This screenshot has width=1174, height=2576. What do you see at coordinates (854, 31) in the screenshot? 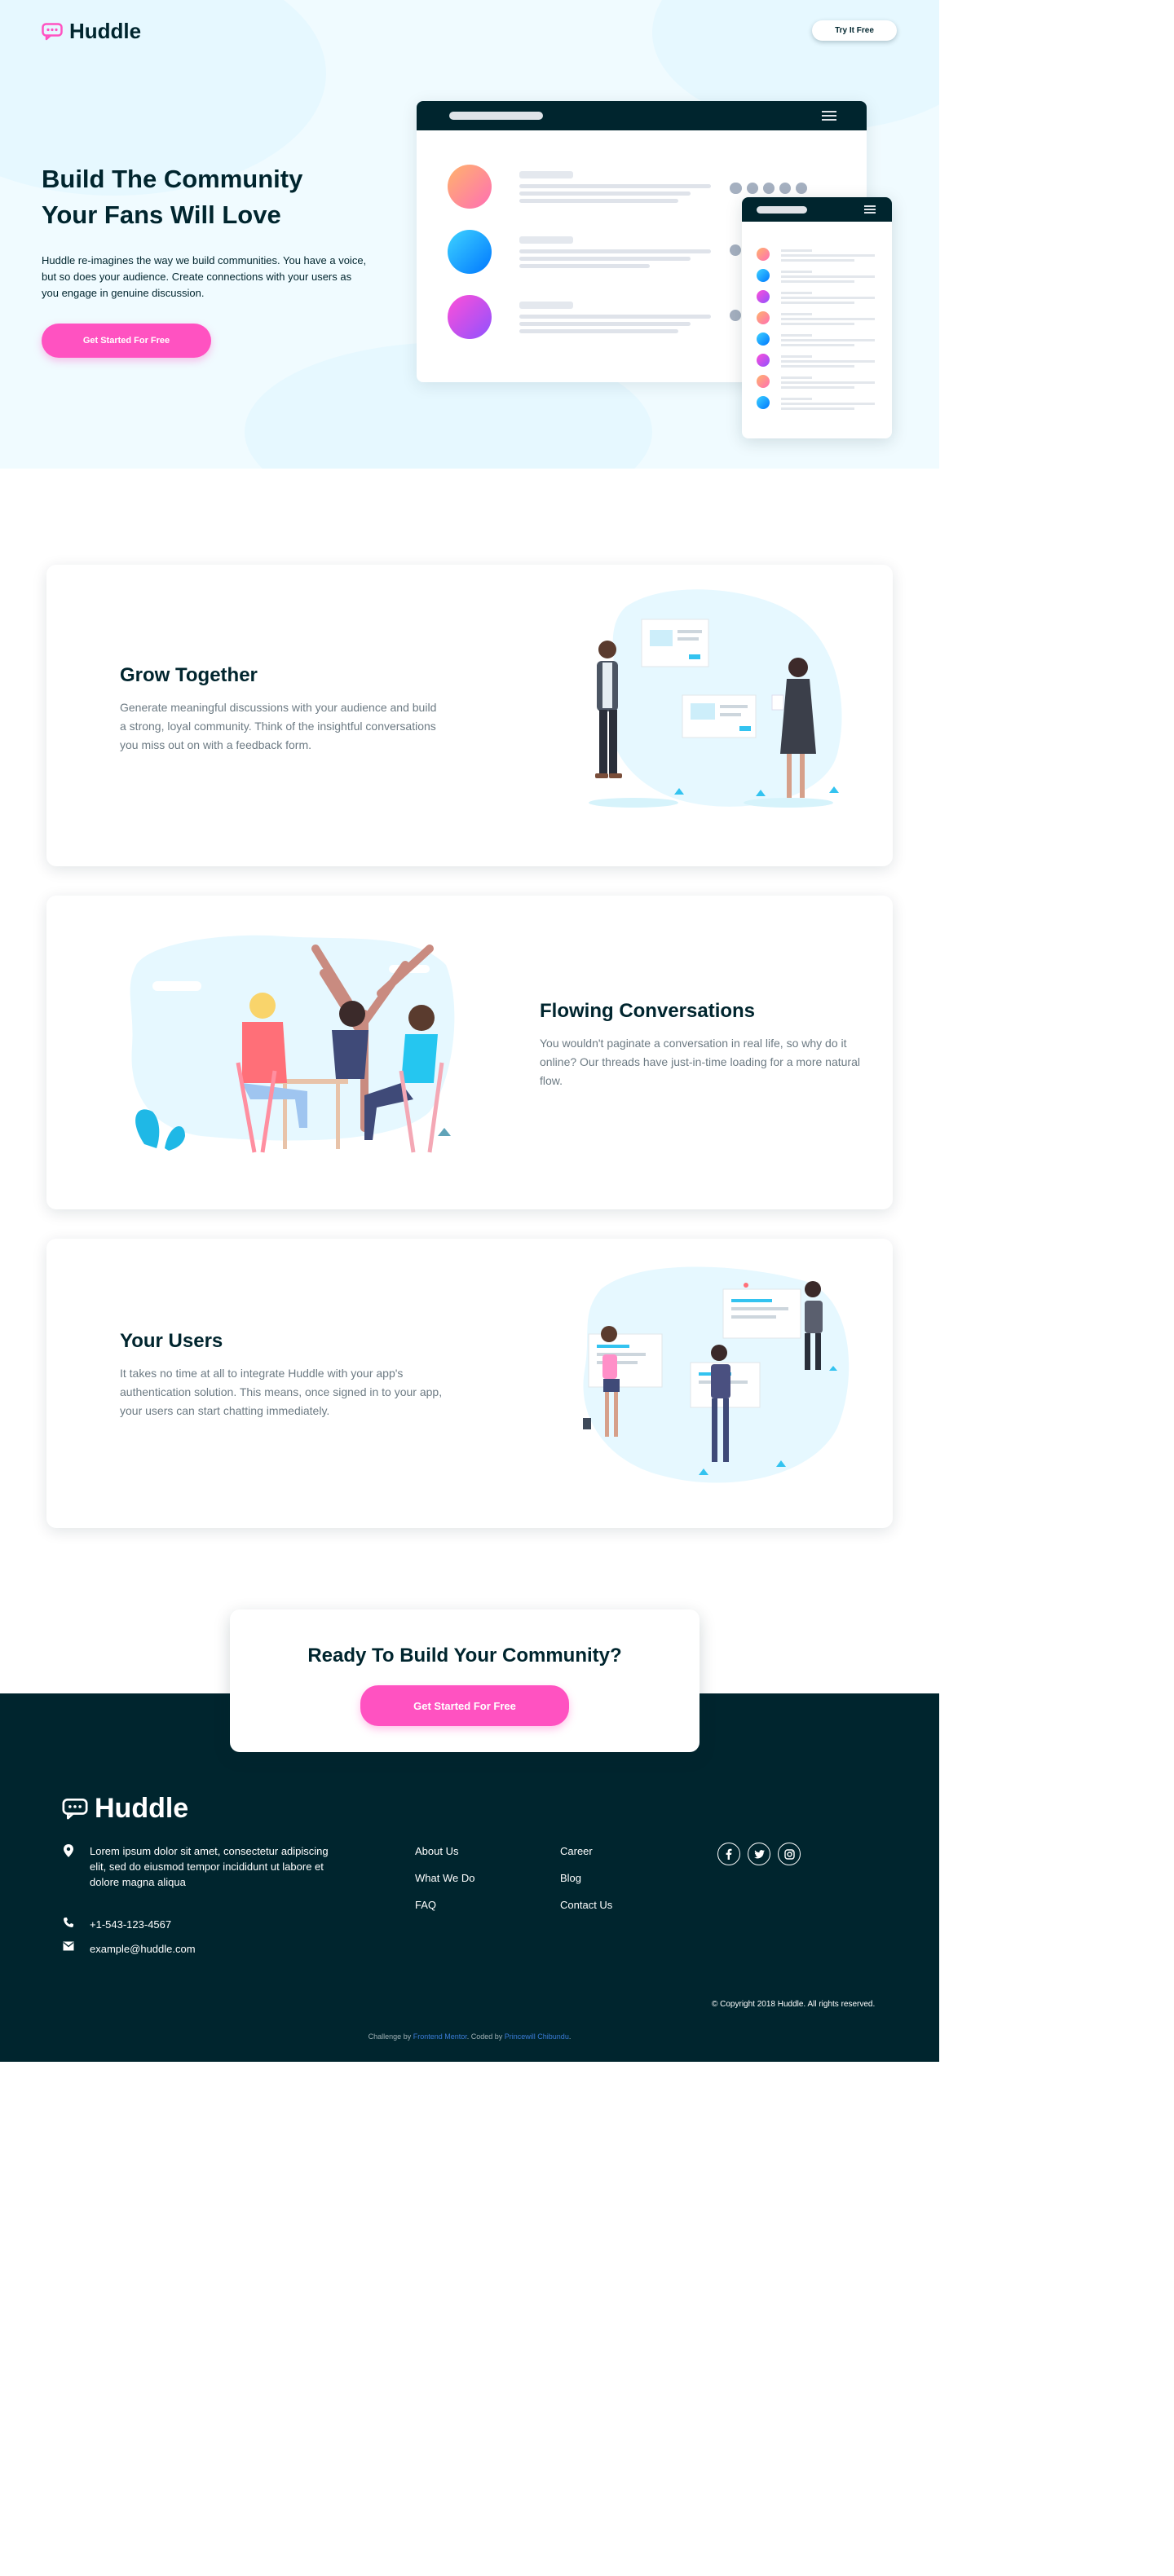
I see `try-it-free-button: Try It Free` at bounding box center [854, 31].